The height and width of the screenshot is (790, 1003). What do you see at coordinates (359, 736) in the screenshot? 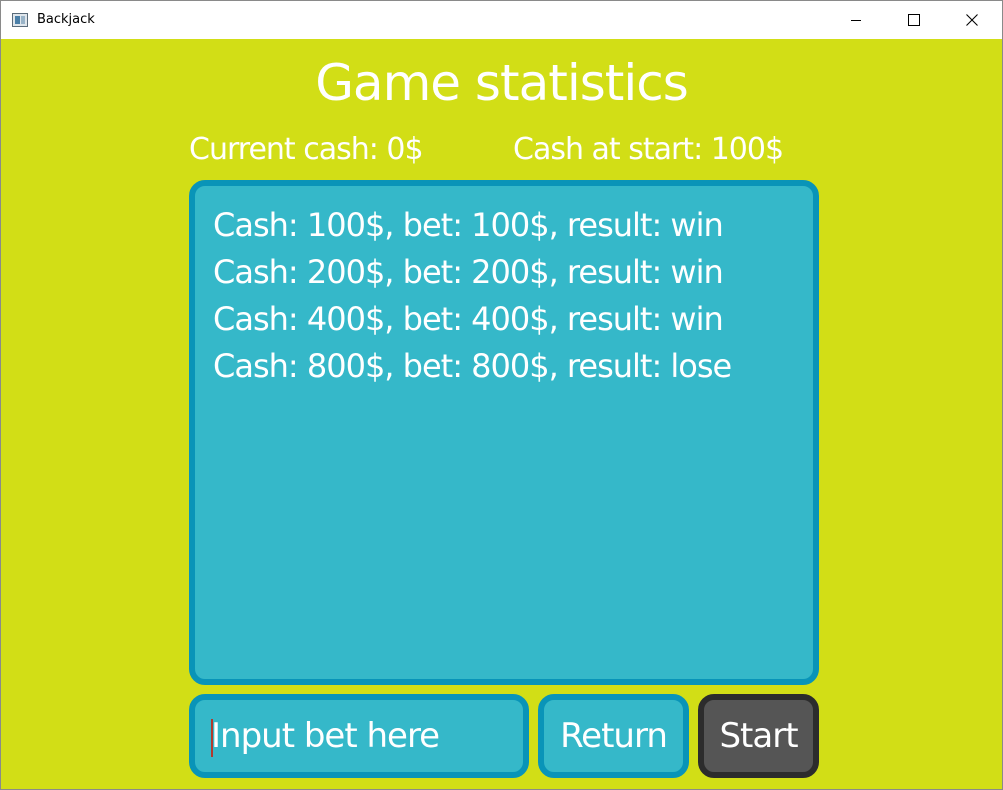
I see `bet-input` at bounding box center [359, 736].